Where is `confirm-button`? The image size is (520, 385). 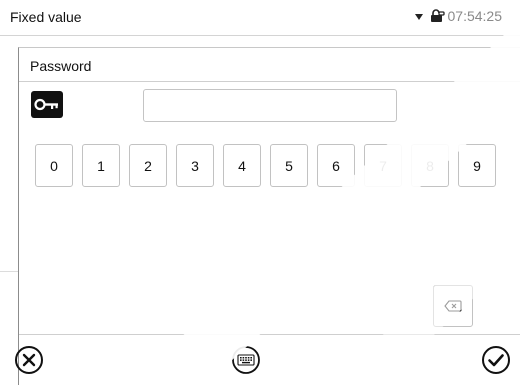
confirm-button is located at coordinates (496, 360).